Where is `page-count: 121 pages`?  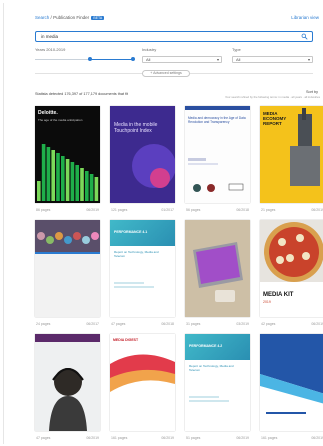
page-count: 121 pages is located at coordinates (119, 210).